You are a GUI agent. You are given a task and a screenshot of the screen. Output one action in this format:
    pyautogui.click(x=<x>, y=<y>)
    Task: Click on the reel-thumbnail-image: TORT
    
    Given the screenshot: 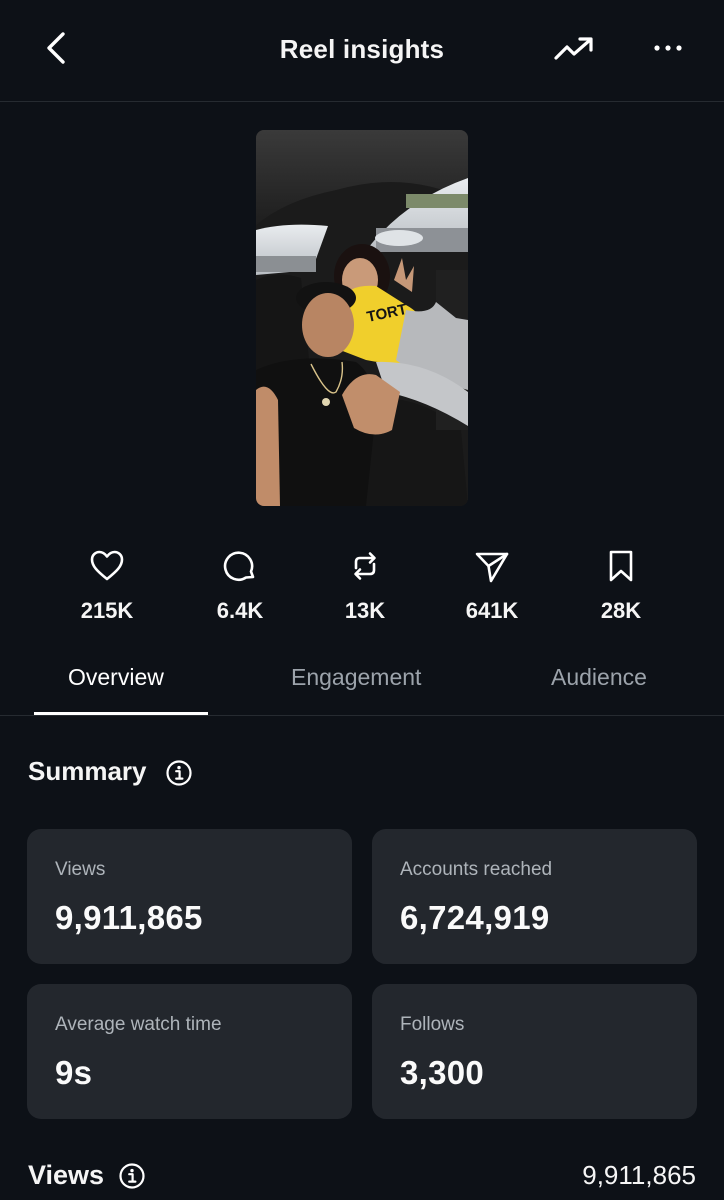 What is the action you would take?
    pyautogui.click(x=362, y=318)
    